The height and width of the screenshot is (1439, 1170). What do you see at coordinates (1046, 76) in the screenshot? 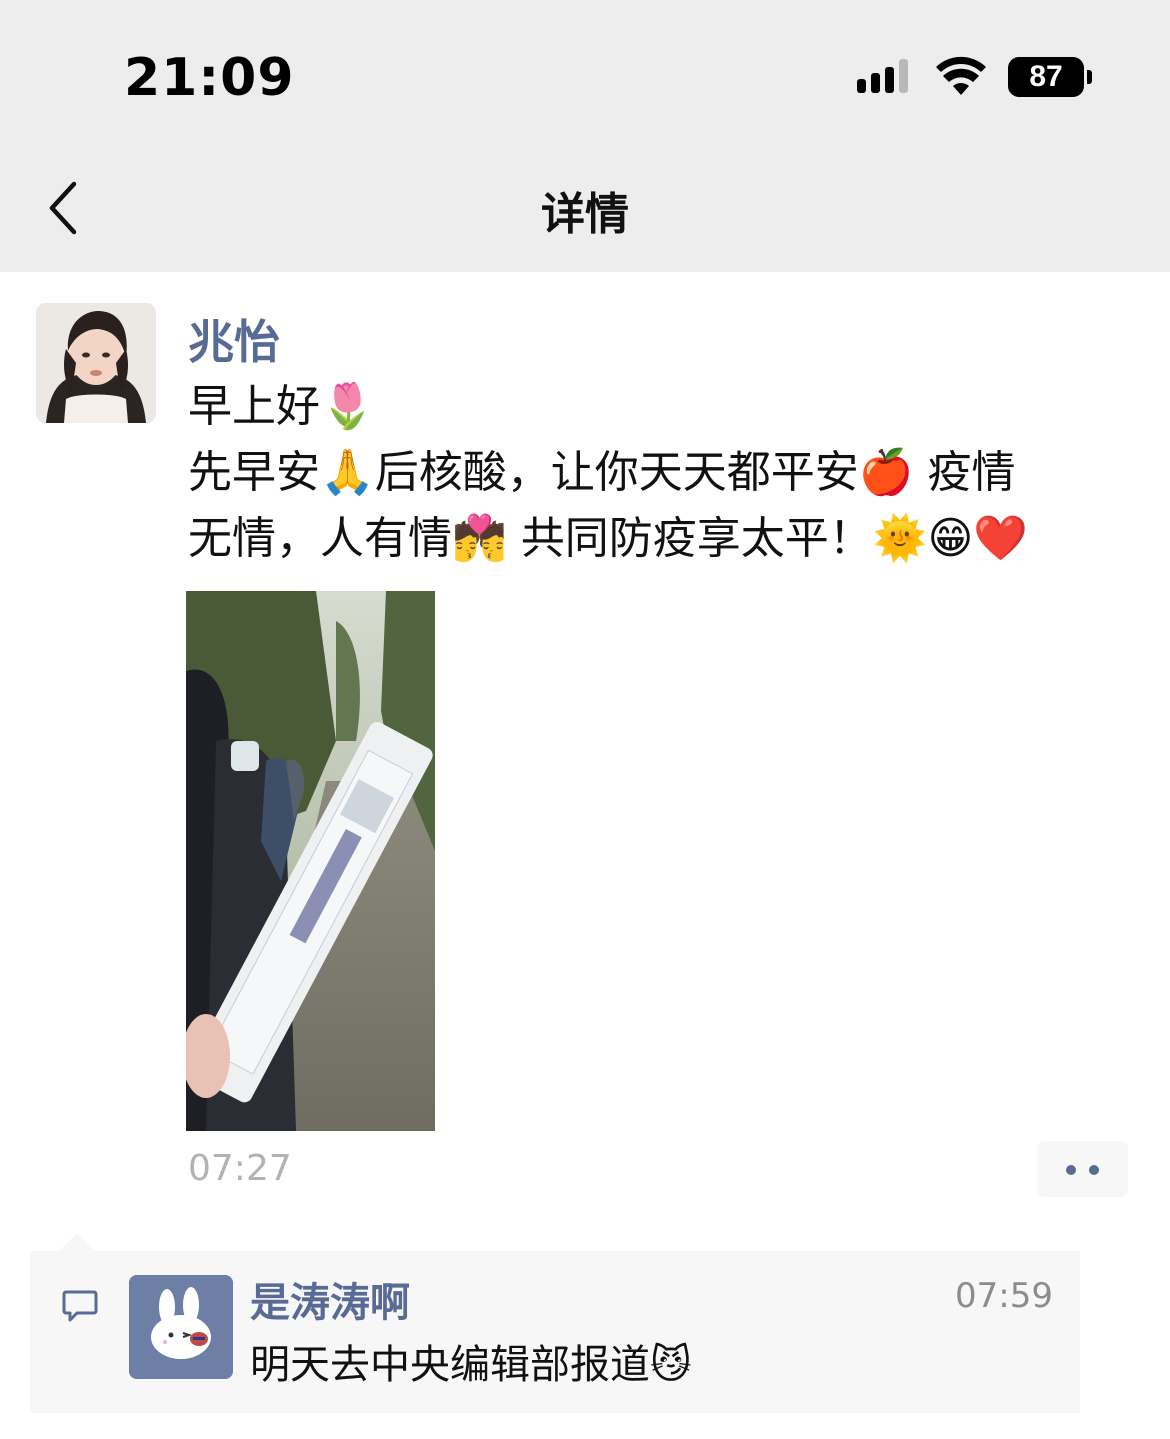
I see `battery-level: 87` at bounding box center [1046, 76].